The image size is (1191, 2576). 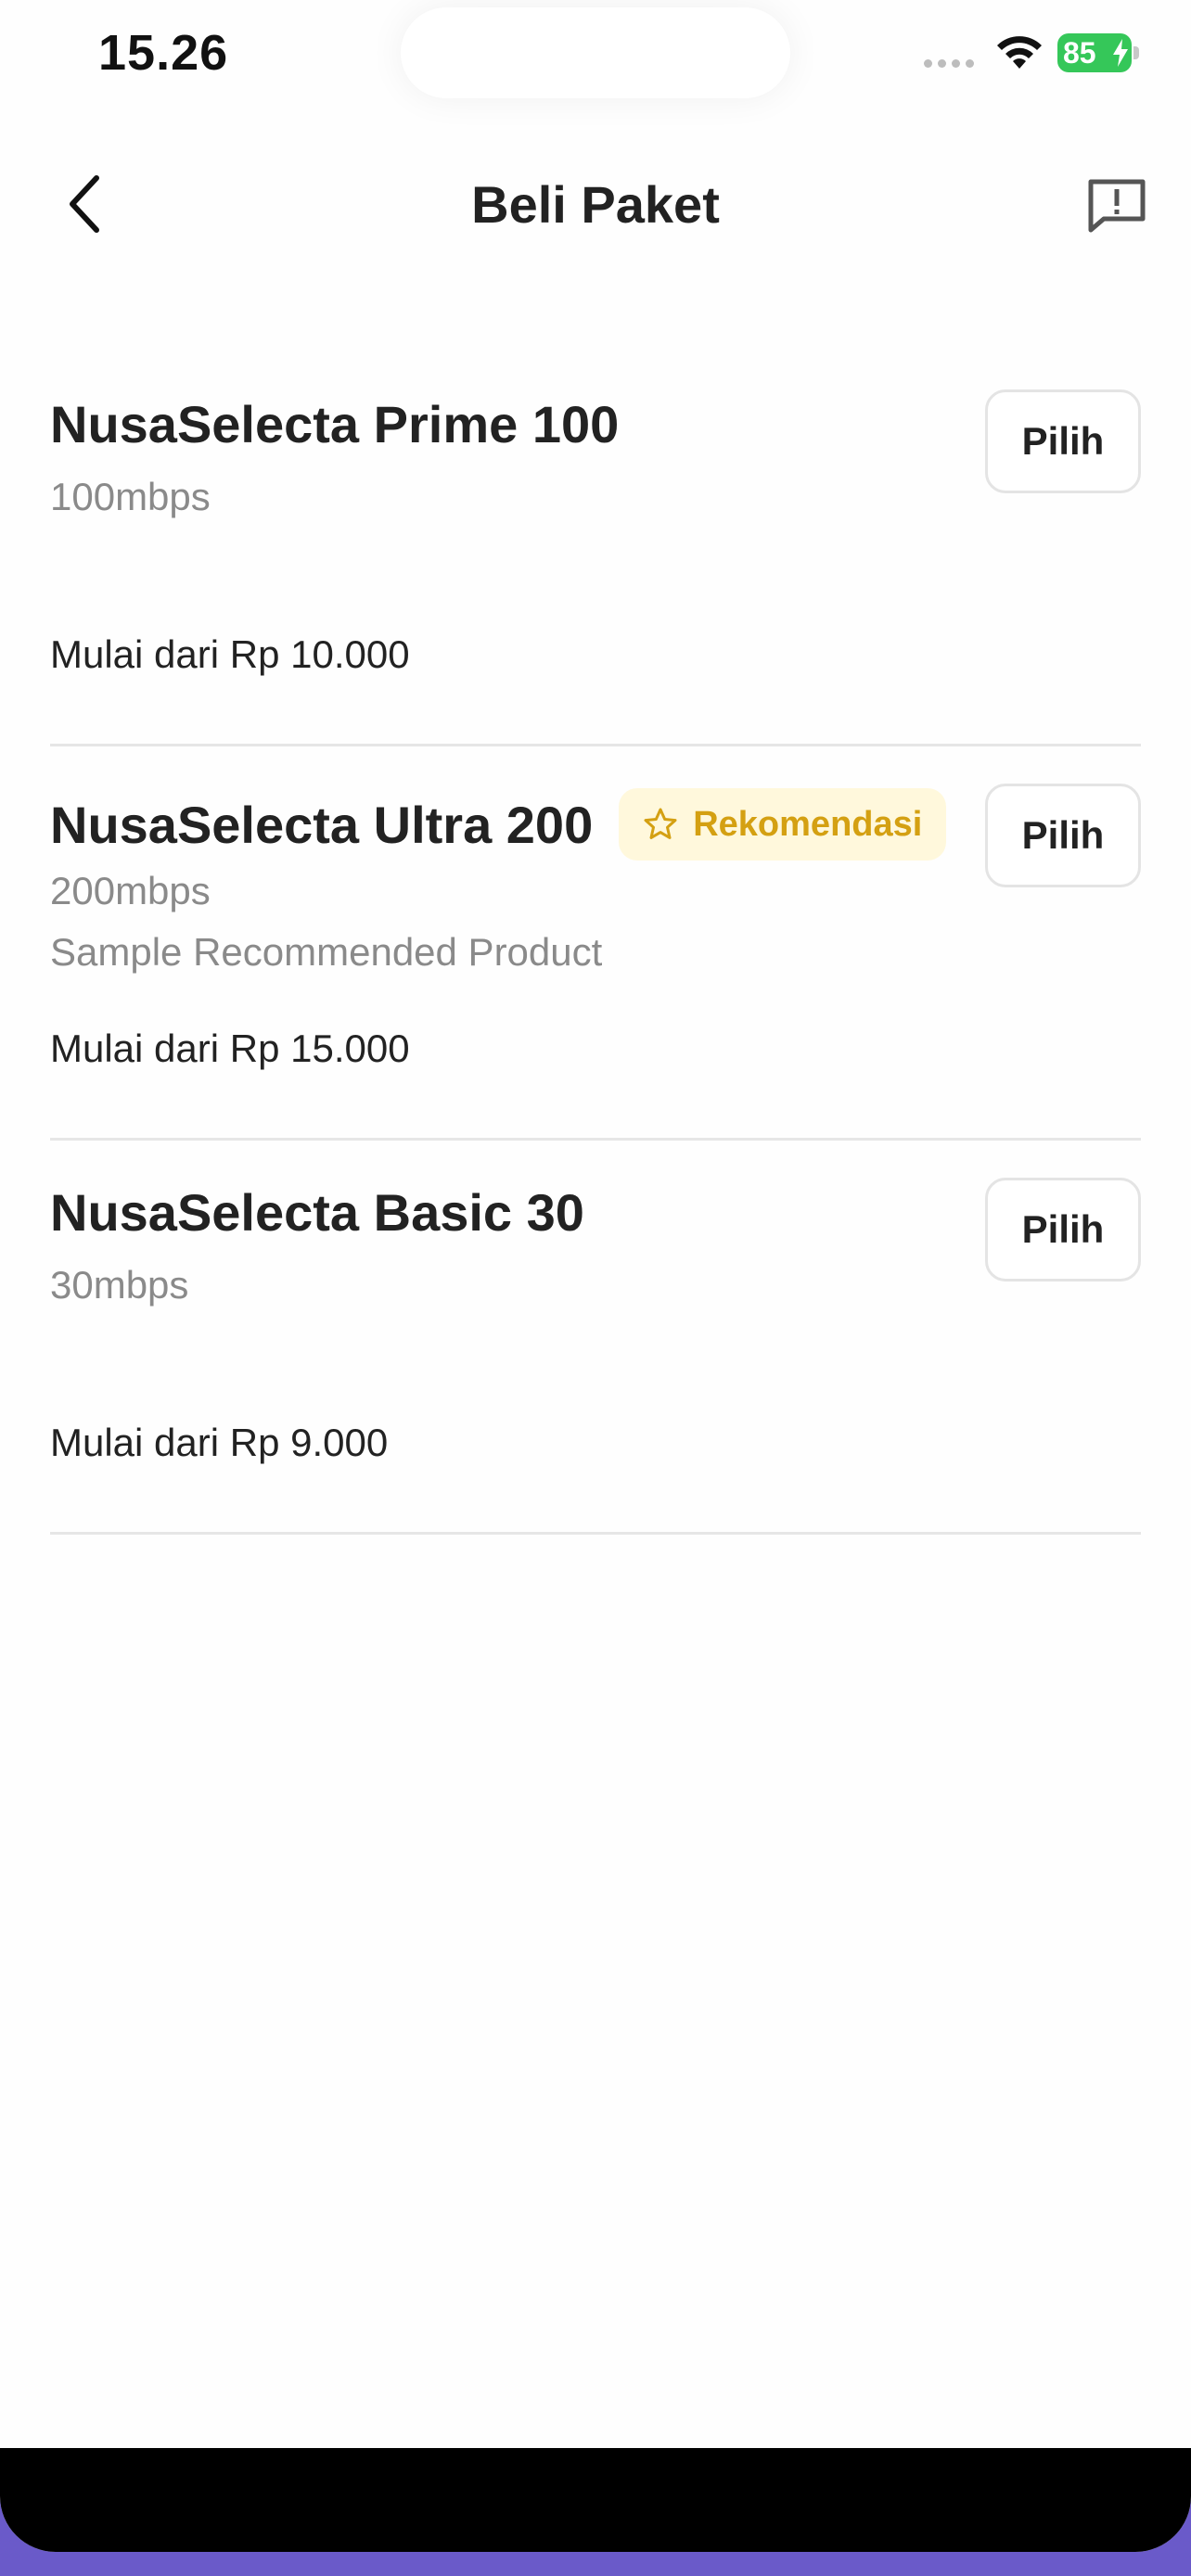 I want to click on package-speed: 200mbps, so click(x=130, y=890).